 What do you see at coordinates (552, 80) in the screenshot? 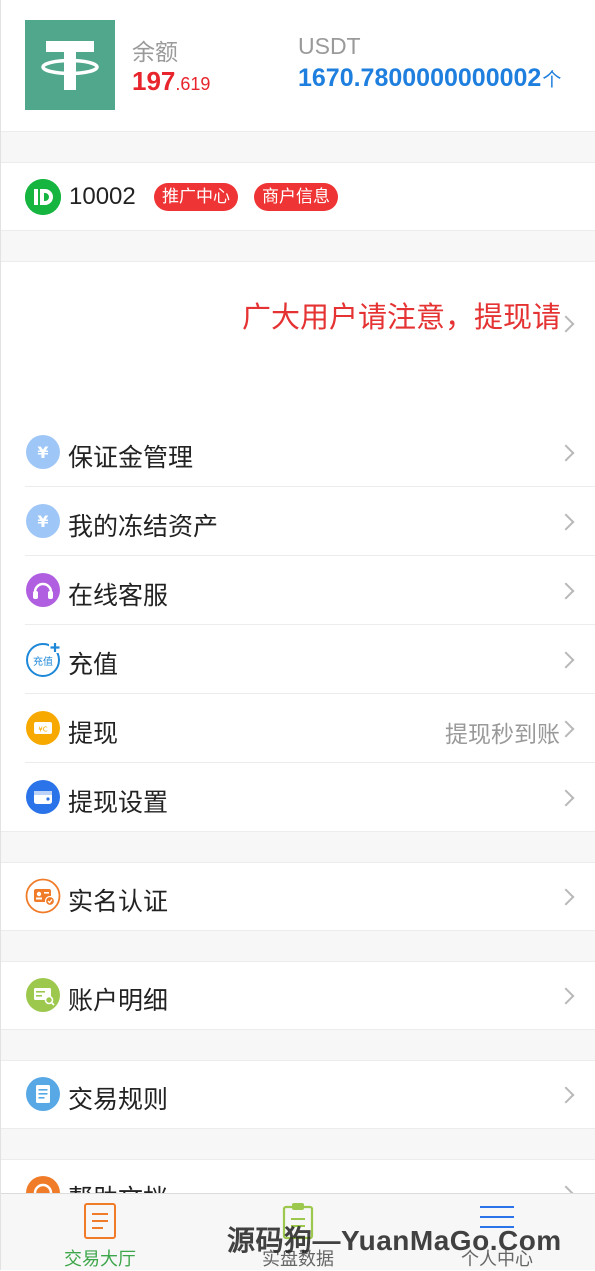
I see `usdt-unit: 个` at bounding box center [552, 80].